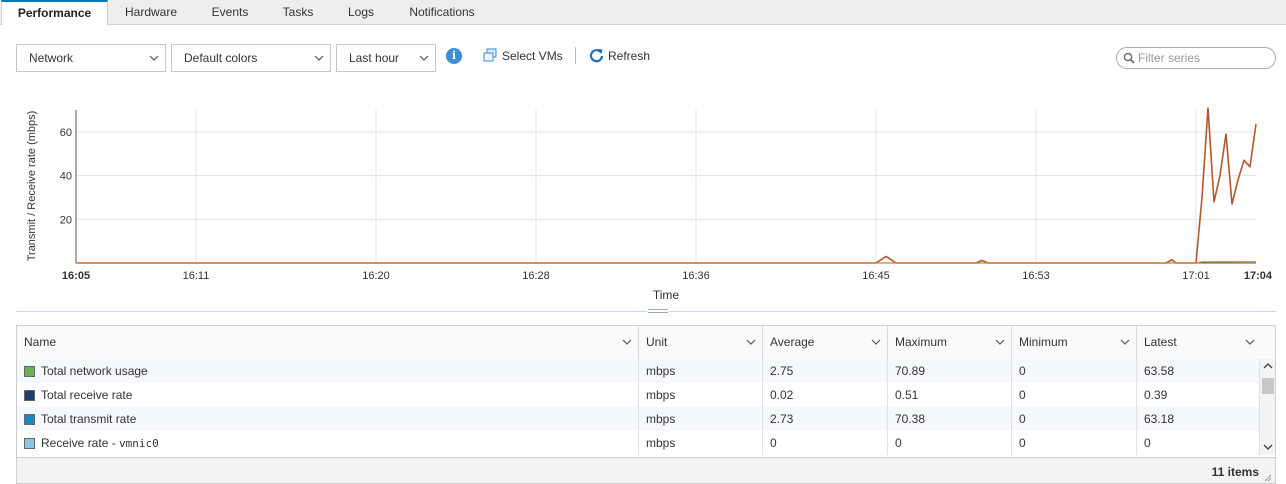 This screenshot has height=484, width=1286. Describe the element at coordinates (624, 56) in the screenshot. I see `refresh-button: Refresh` at that location.